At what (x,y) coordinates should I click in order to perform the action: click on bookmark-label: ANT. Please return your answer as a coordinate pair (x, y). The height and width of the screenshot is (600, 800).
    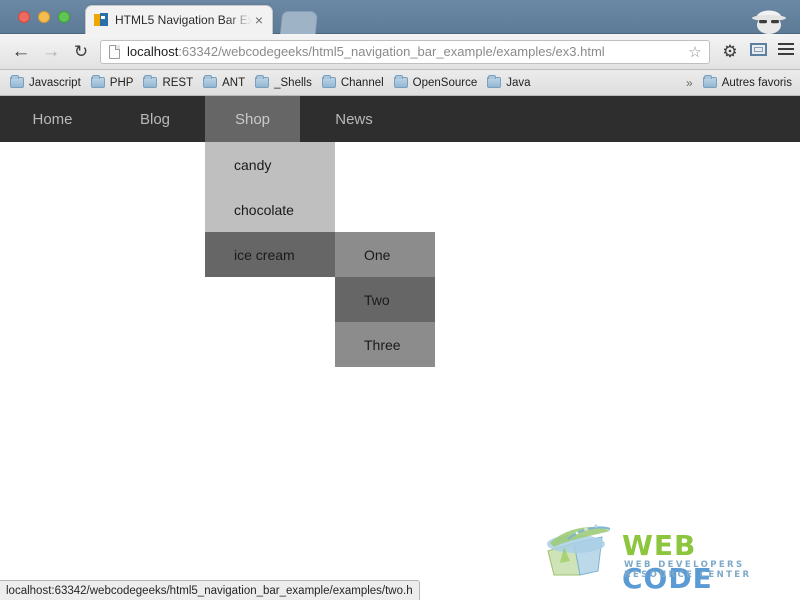
    Looking at the image, I should click on (234, 82).